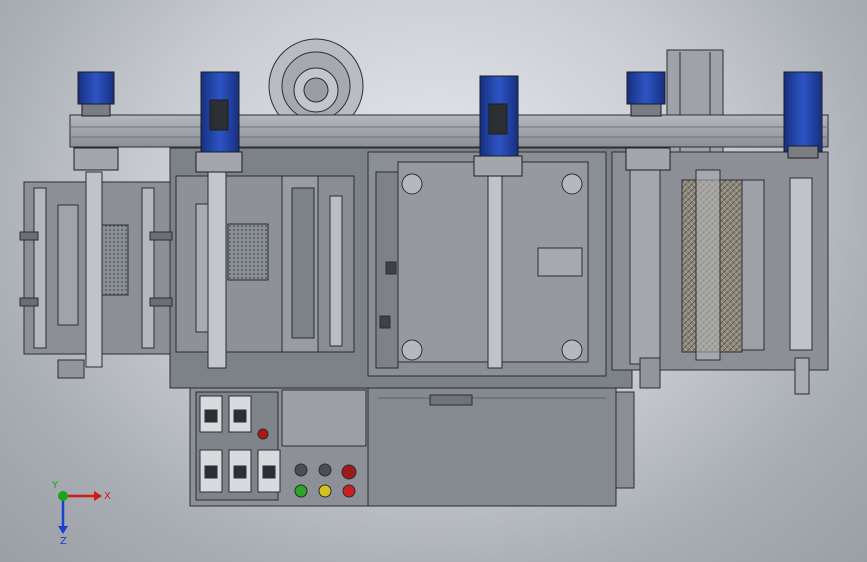 This screenshot has width=867, height=562. Describe the element at coordinates (63, 496) in the screenshot. I see `y-axis-dot` at that location.